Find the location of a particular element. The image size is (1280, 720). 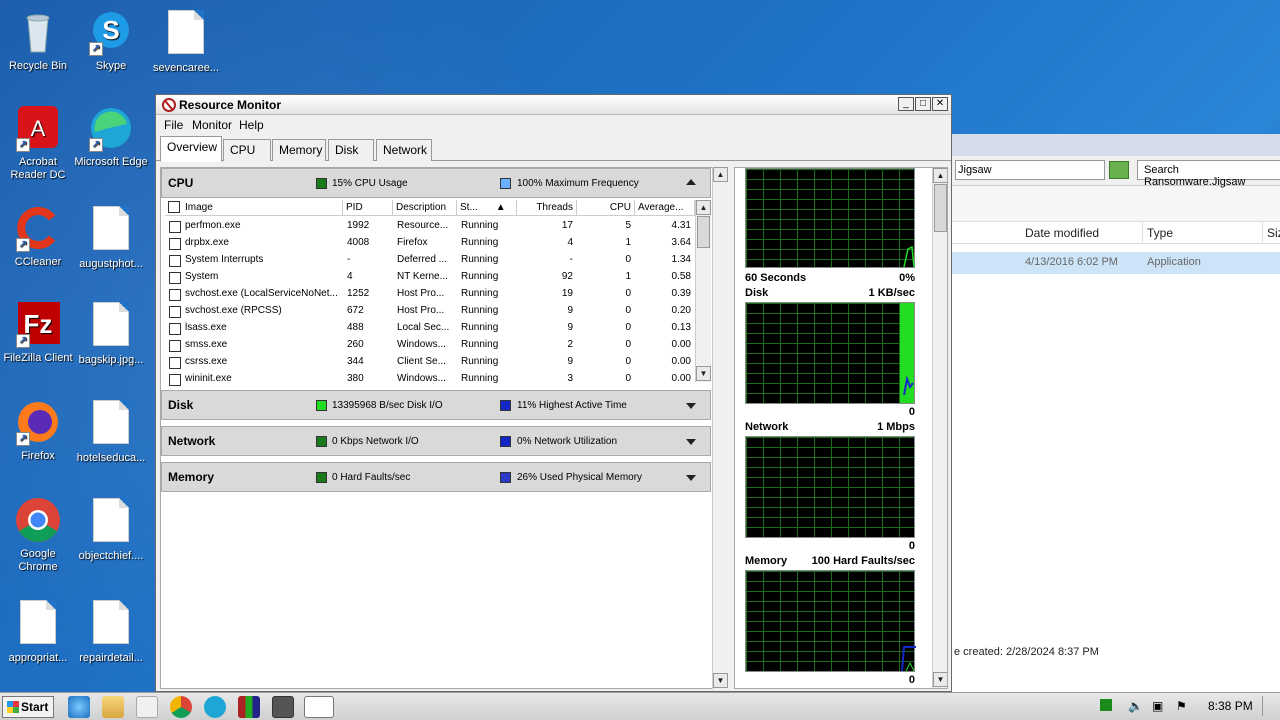

tab-memory: Memory is located at coordinates (299, 150).